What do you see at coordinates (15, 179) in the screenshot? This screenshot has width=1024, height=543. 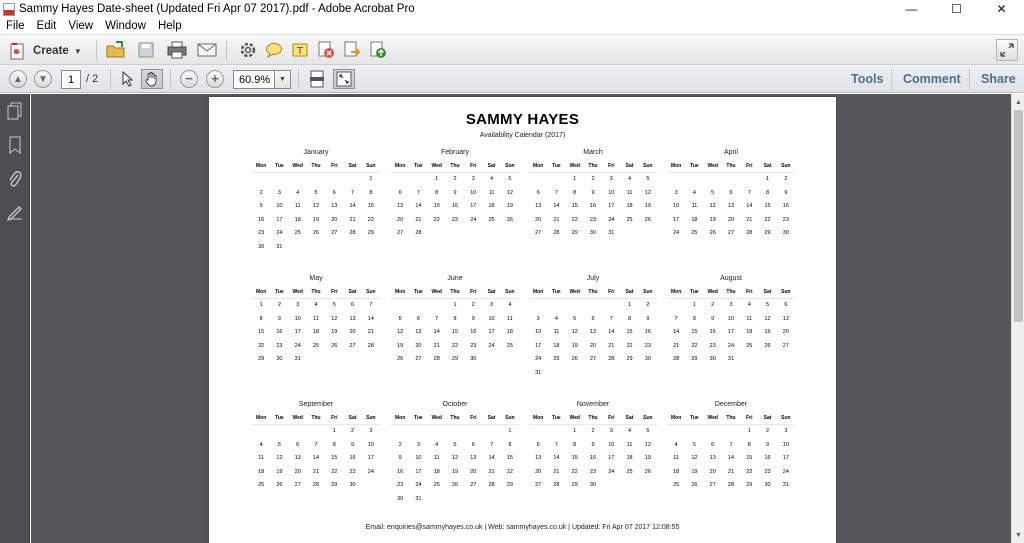 I see `attachments-button` at bounding box center [15, 179].